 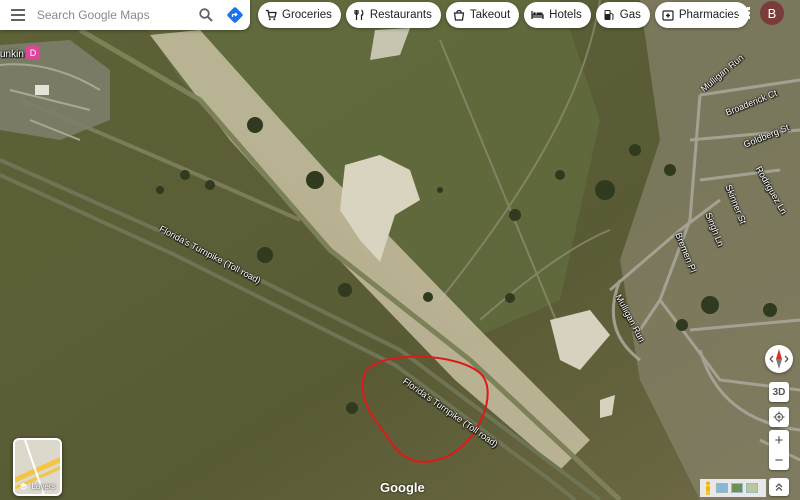 I want to click on takeout-bag-icon, so click(x=459, y=15).